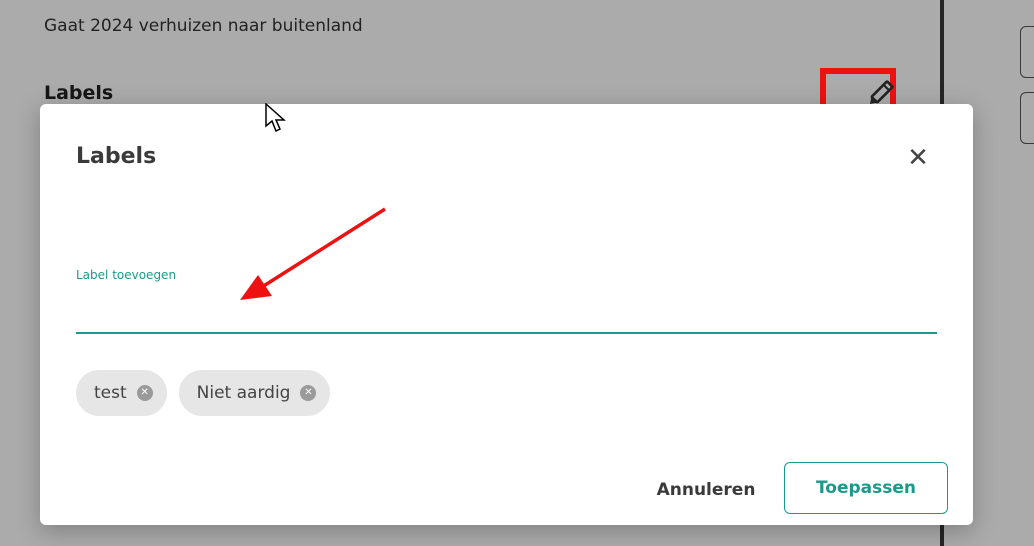 This screenshot has height=546, width=1034. I want to click on label-chip-list: test ✕ Niet aardig ✕, so click(203, 393).